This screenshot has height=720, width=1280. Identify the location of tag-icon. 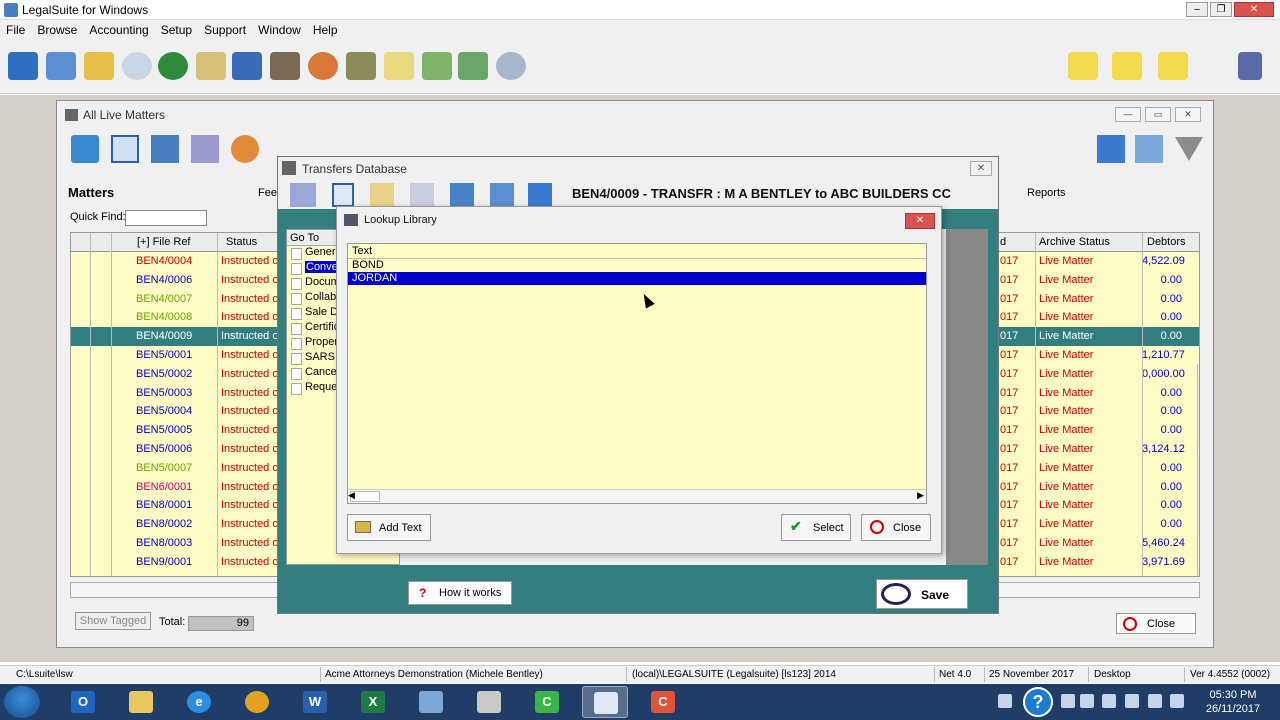
(399, 66).